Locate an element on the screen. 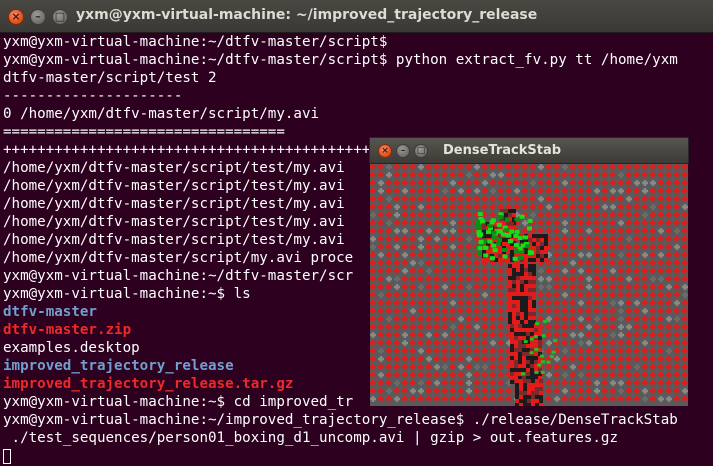 The height and width of the screenshot is (466, 713). text-cursor is located at coordinates (7, 456).